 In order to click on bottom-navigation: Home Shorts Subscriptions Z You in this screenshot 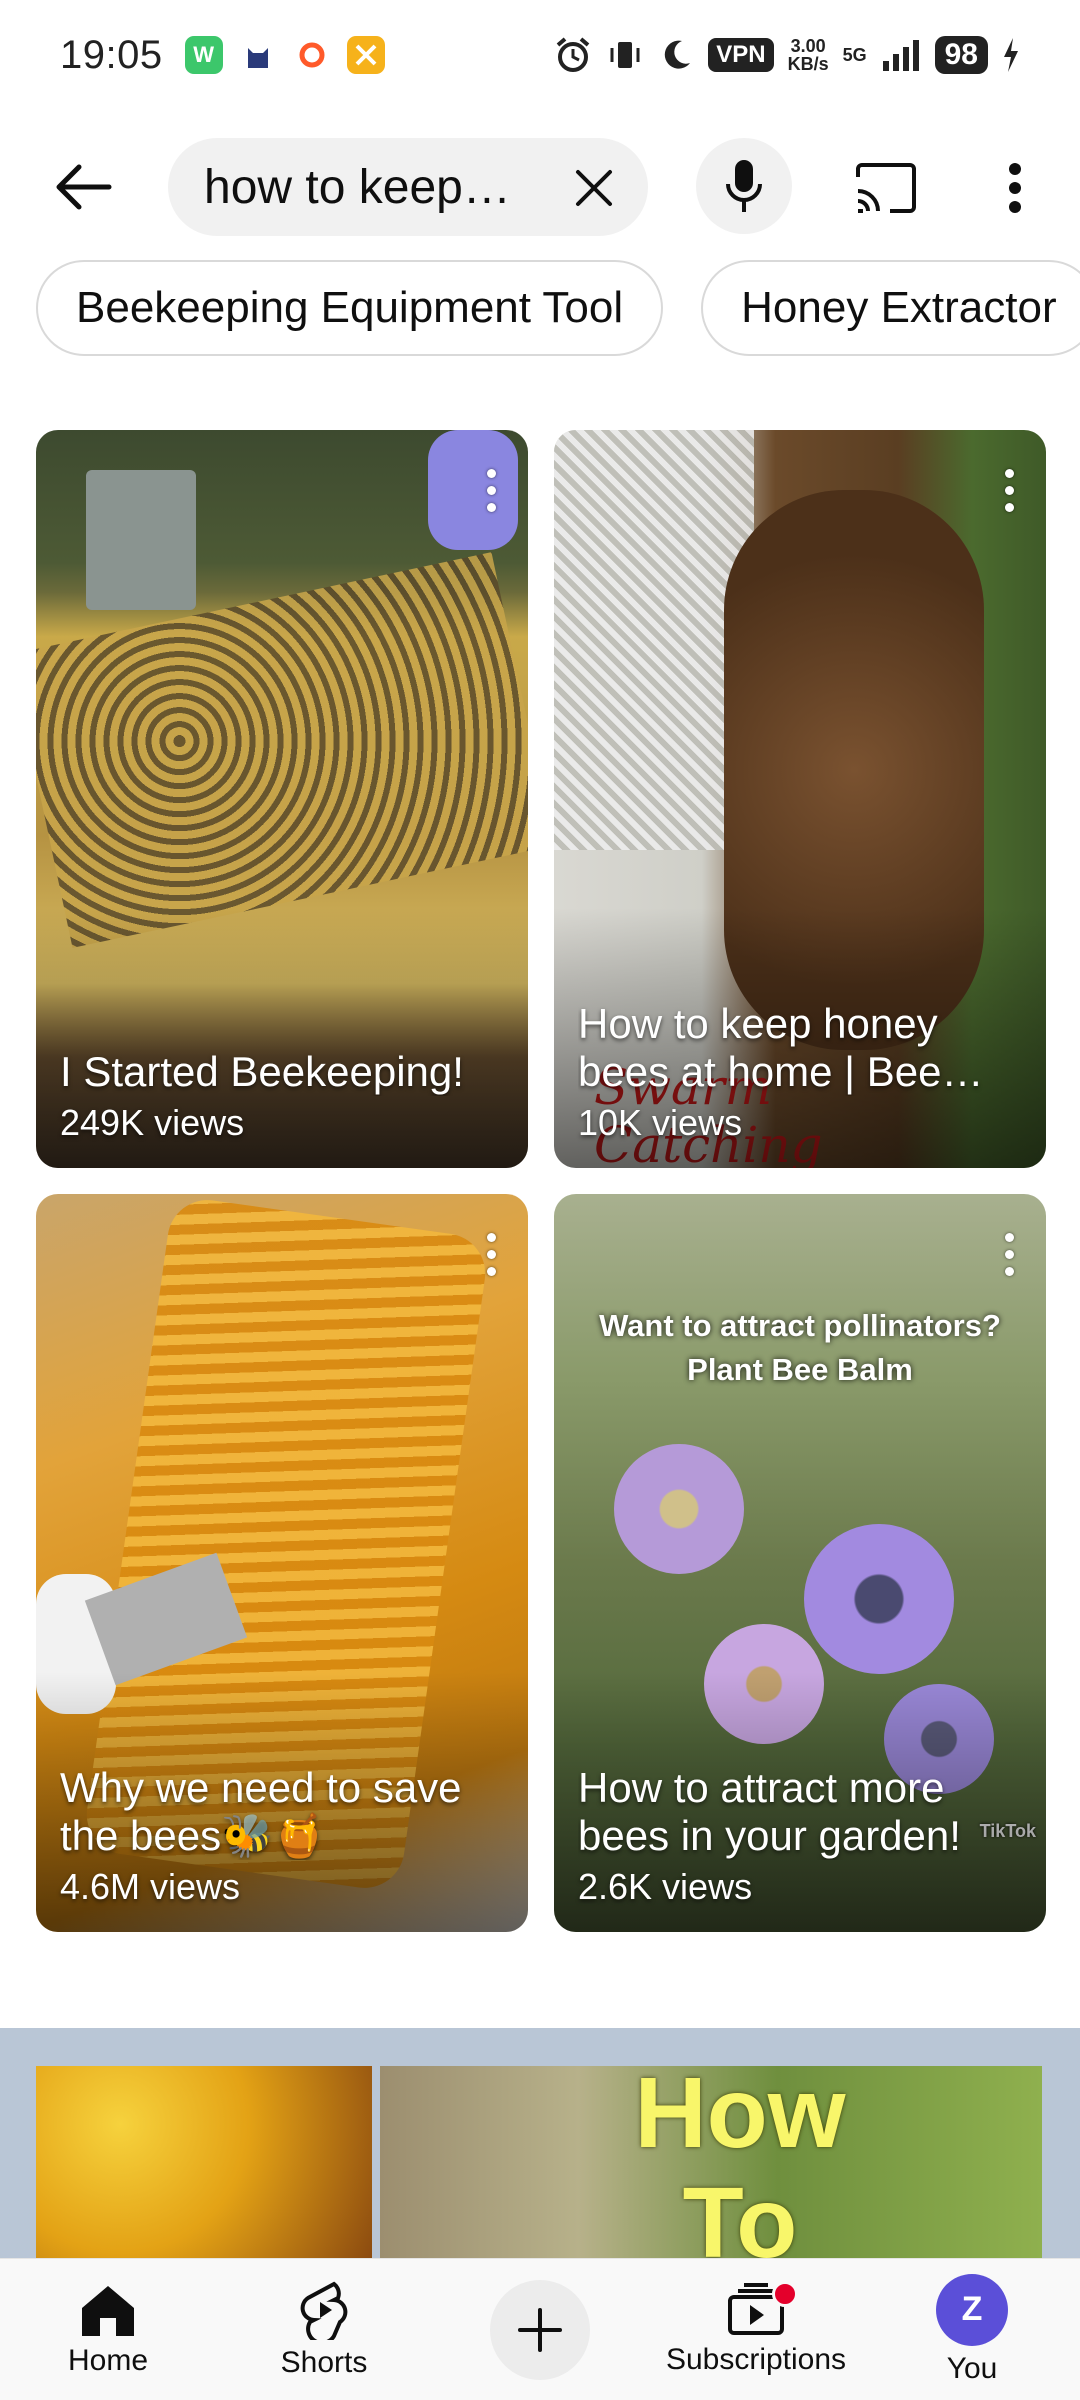, I will do `click(540, 2329)`.